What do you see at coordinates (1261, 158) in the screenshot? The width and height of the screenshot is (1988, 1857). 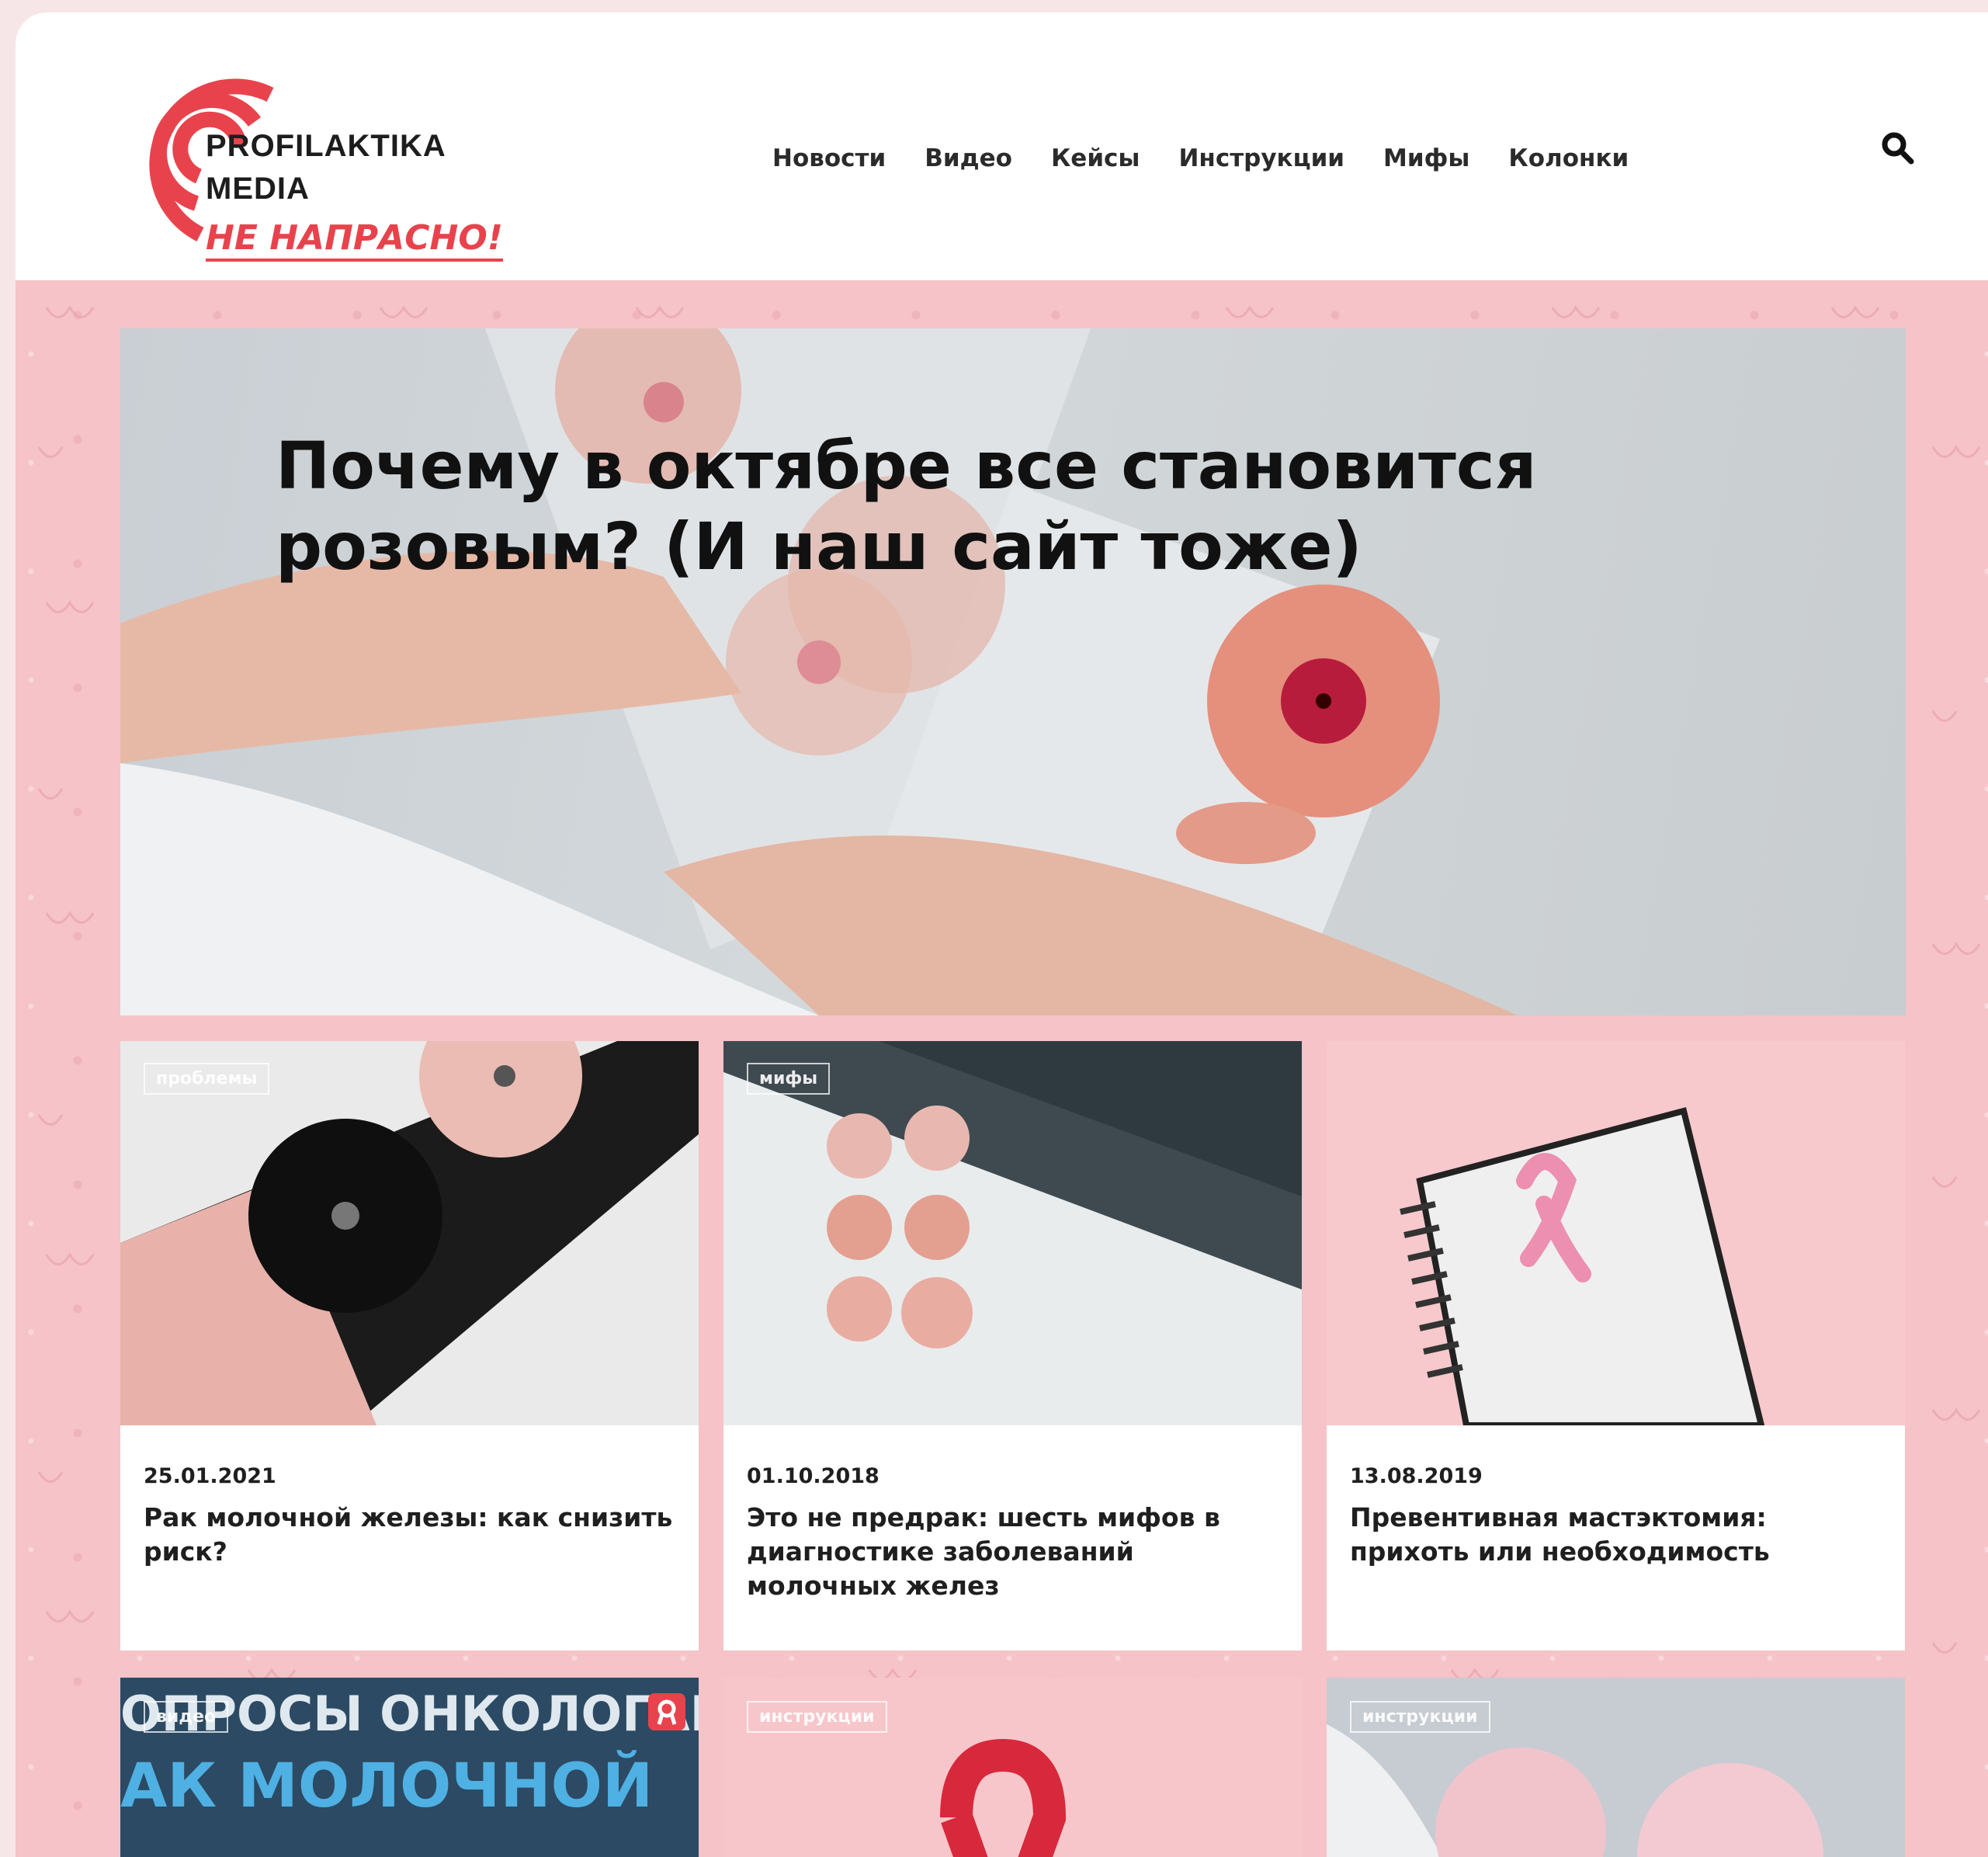 I see `nav-item-instructions: Инструкции` at bounding box center [1261, 158].